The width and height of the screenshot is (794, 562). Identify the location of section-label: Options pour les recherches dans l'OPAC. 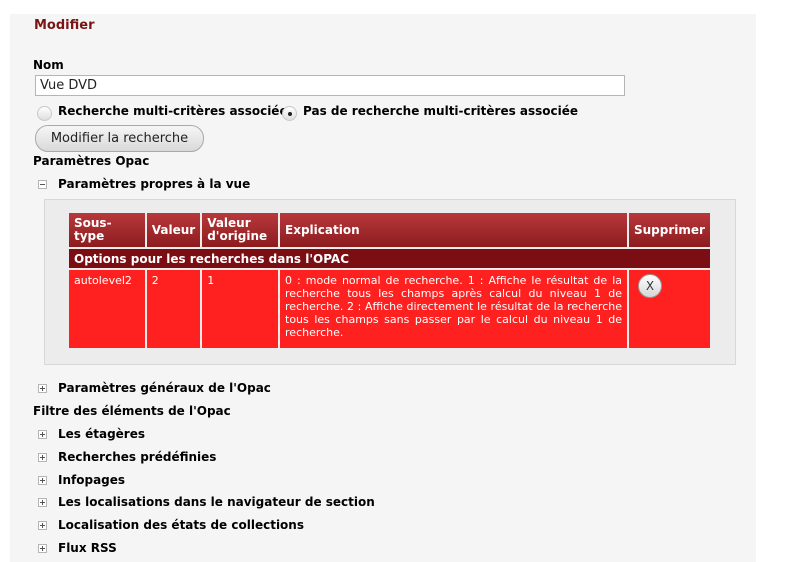
(389, 258).